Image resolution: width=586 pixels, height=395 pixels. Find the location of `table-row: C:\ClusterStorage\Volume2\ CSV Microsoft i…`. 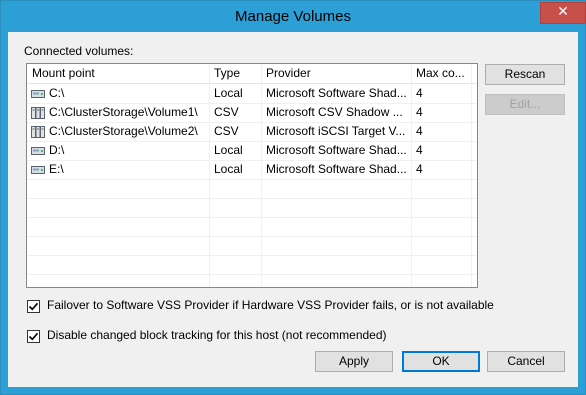

table-row: C:\ClusterStorage\Volume2\ CSV Microsoft i… is located at coordinates (252, 132).